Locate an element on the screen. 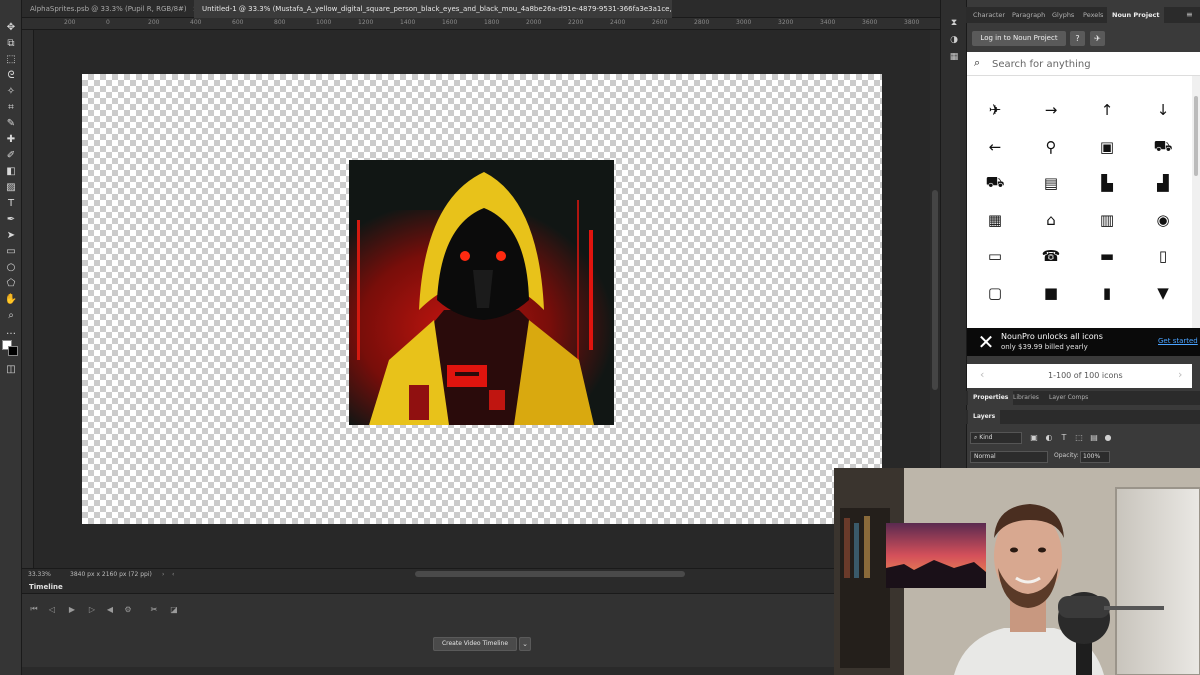 This screenshot has height=675, width=1200. horizontal-scroll-thumb is located at coordinates (550, 574).